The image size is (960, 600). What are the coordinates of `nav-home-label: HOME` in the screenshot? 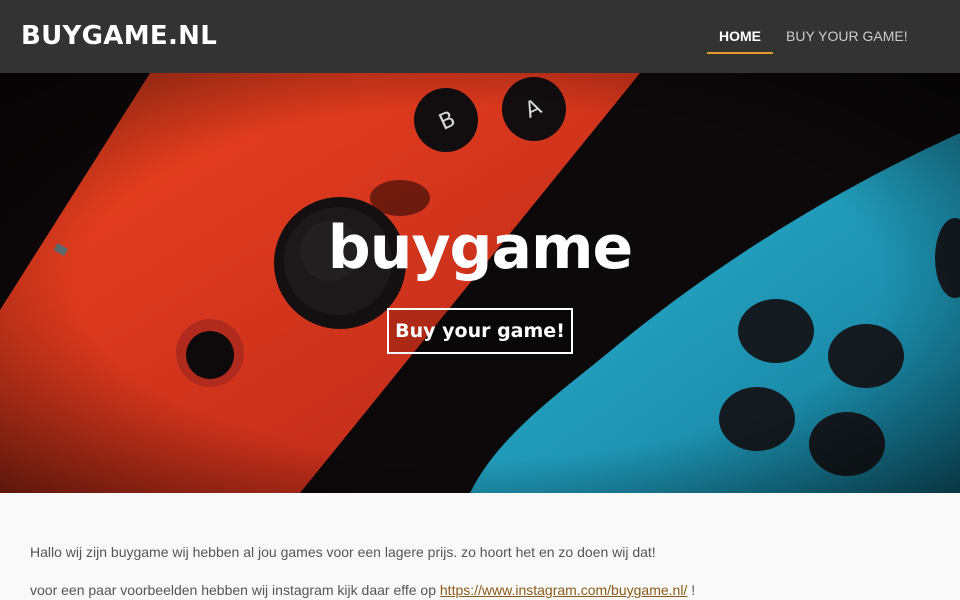 It's located at (740, 36).